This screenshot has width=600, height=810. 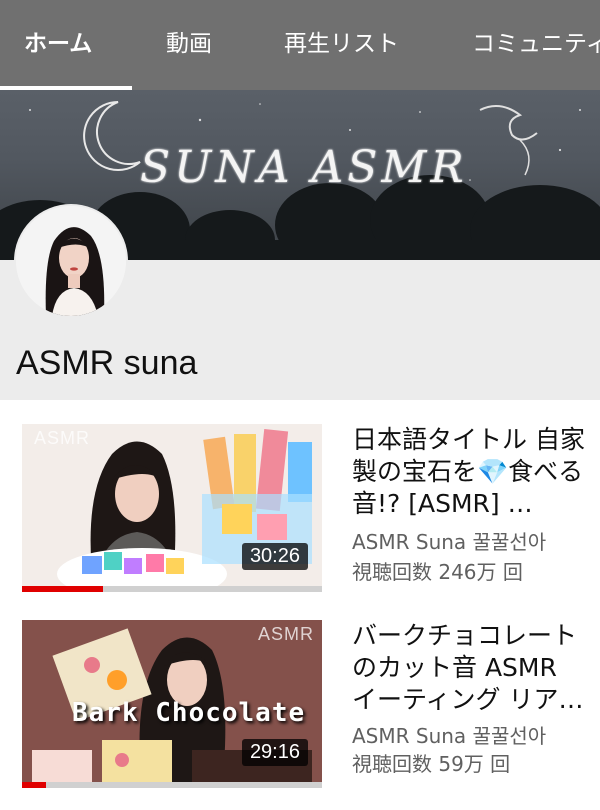 I want to click on video-duration: 29:16, so click(x=274, y=752).